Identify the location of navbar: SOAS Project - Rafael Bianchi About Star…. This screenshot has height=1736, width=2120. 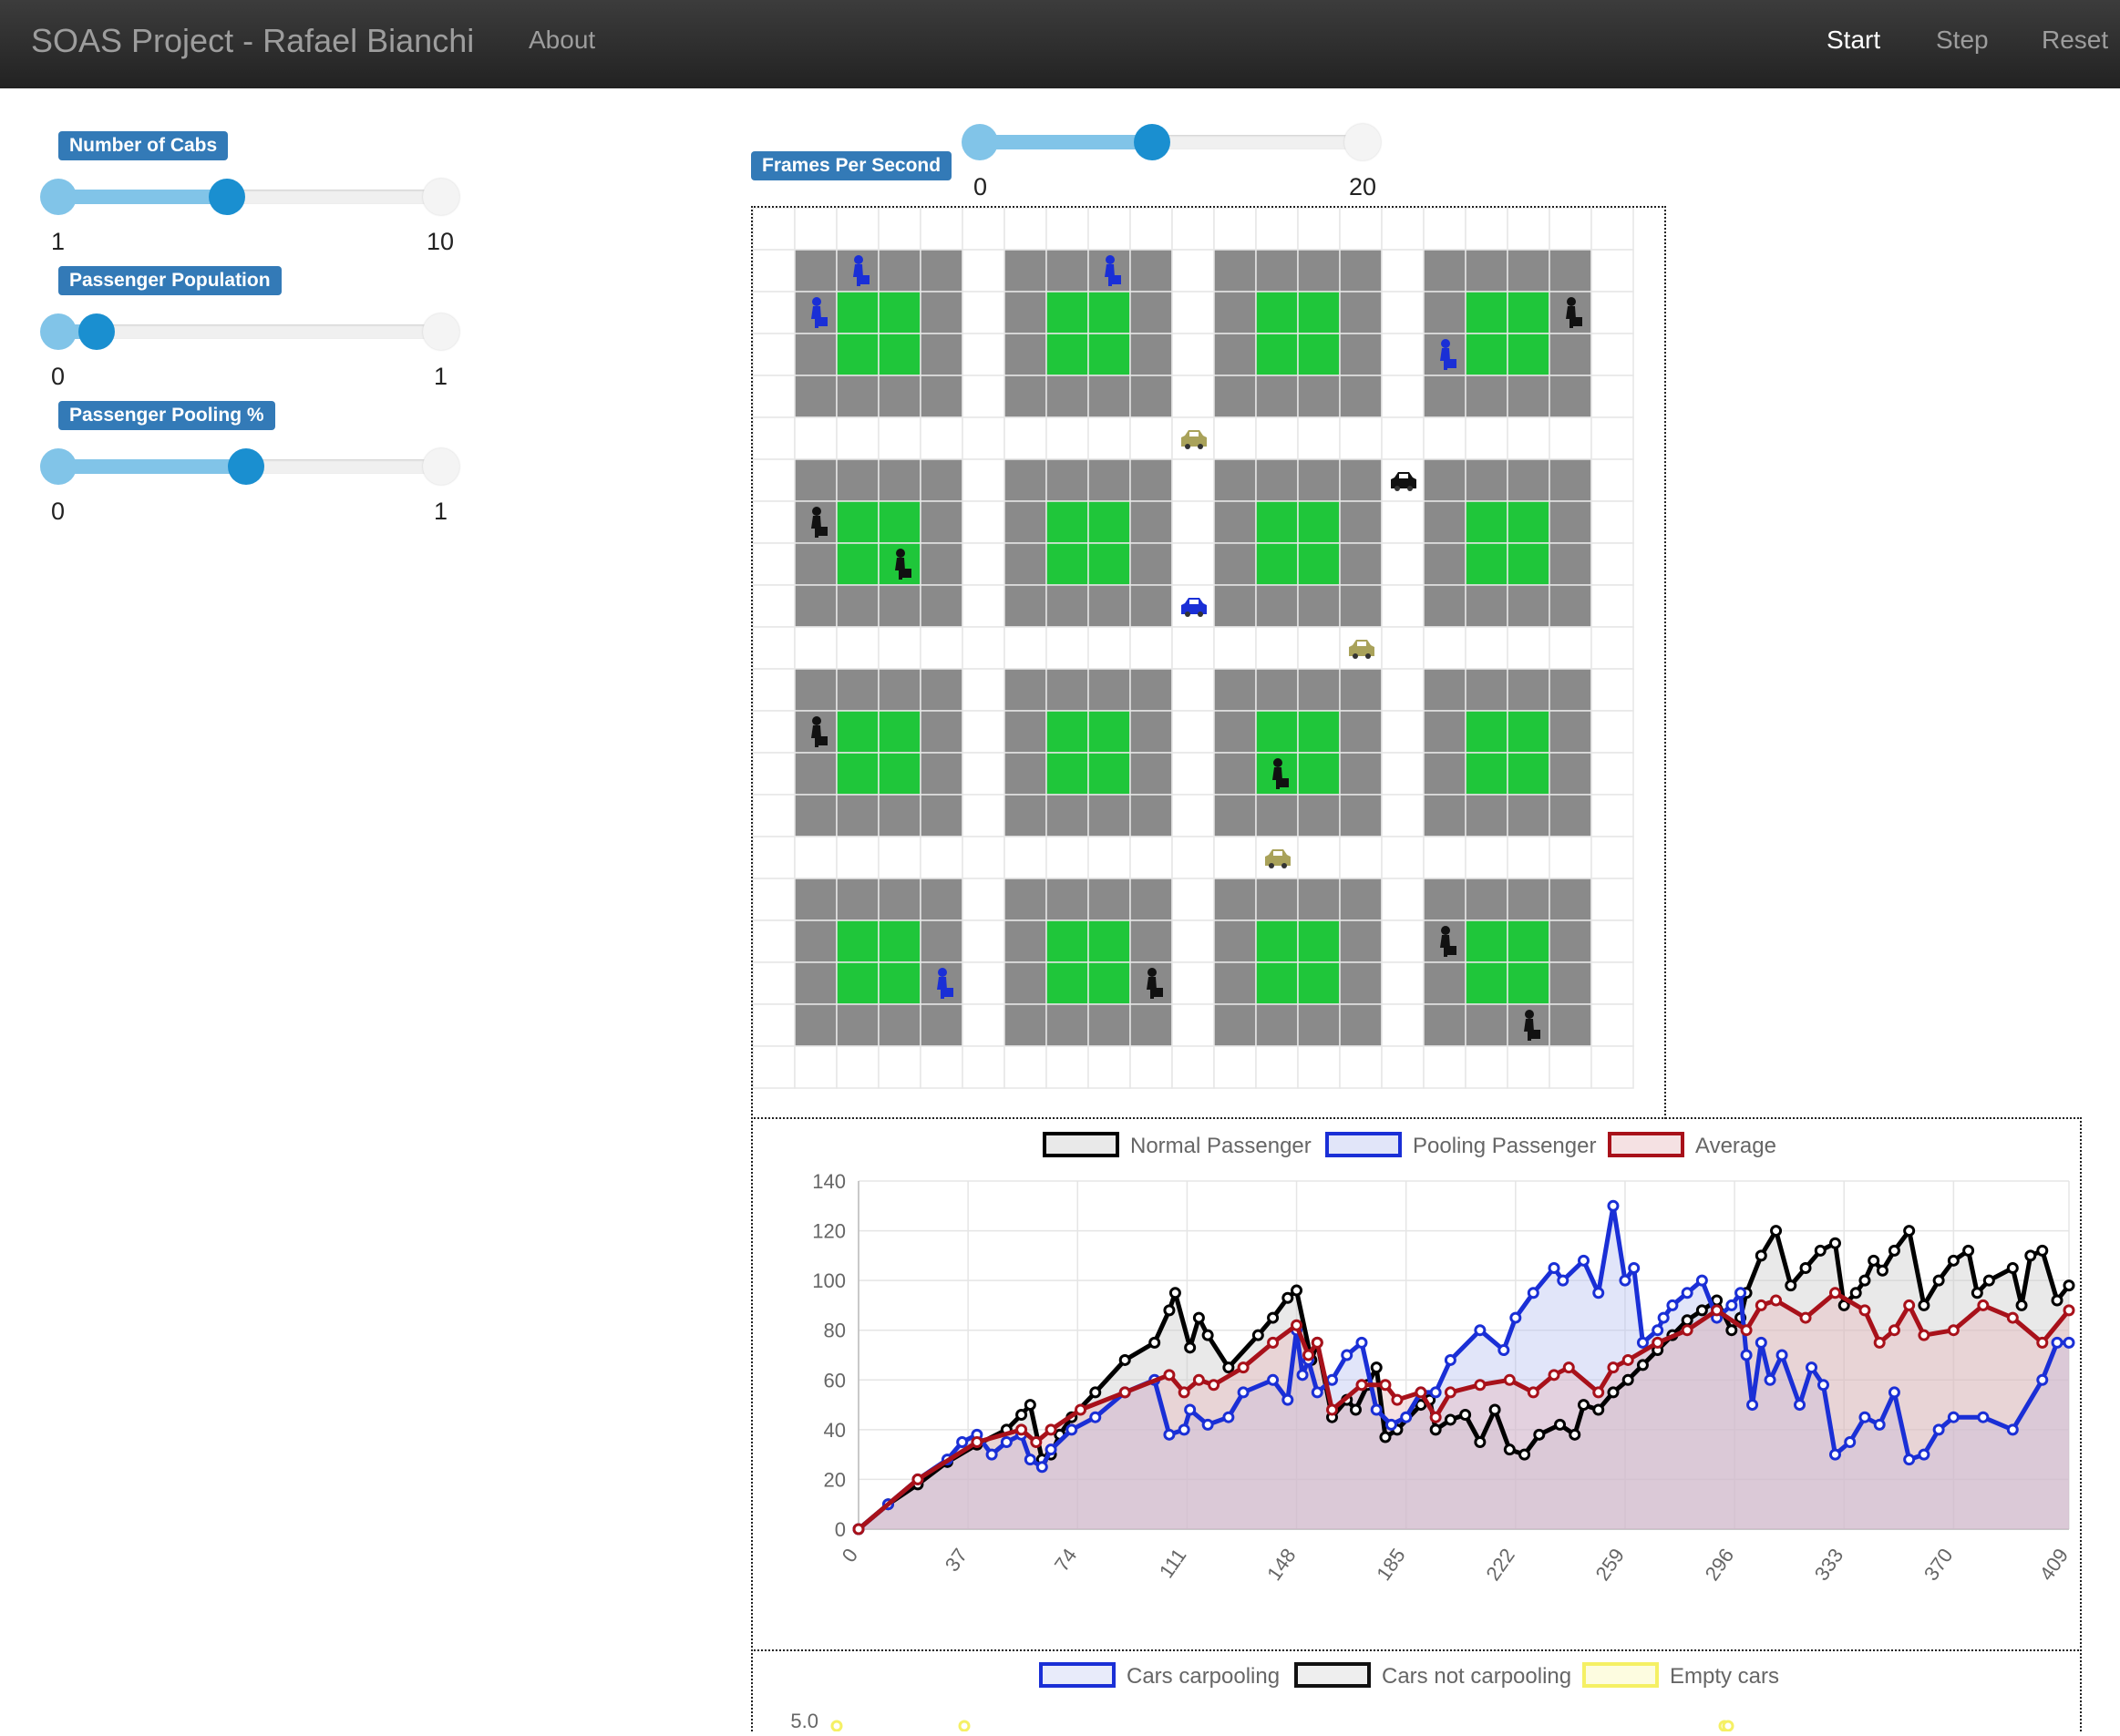
(1060, 44).